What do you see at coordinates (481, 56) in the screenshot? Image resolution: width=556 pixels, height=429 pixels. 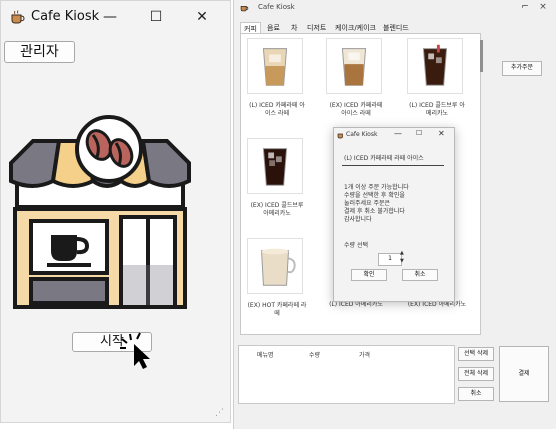 I see `menu-scrollbar` at bounding box center [481, 56].